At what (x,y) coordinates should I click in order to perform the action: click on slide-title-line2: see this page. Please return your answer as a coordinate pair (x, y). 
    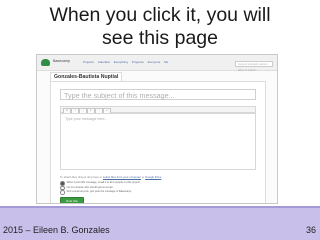
    Looking at the image, I should click on (159, 38).